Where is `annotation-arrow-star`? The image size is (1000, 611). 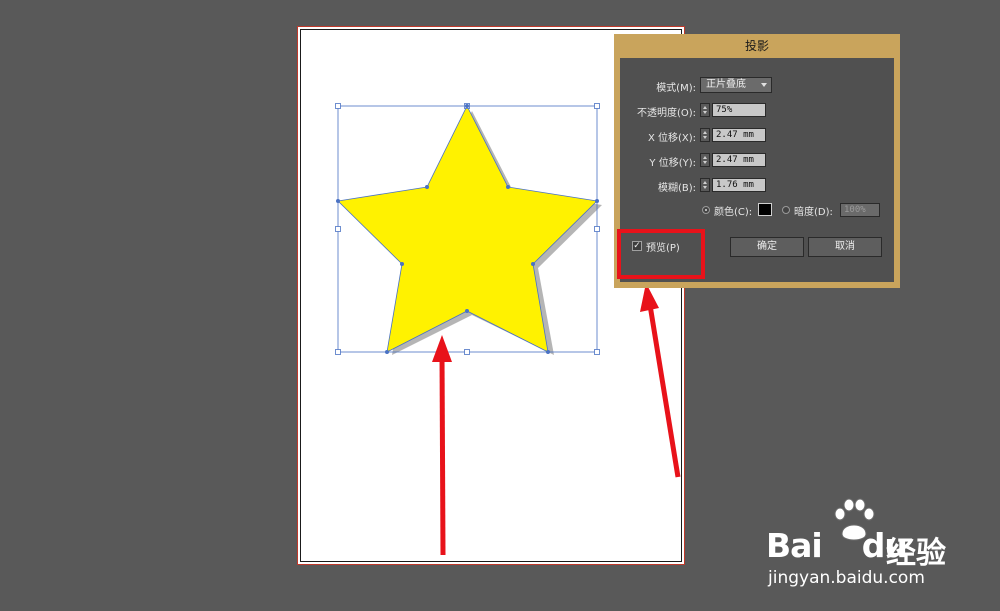 annotation-arrow-star is located at coordinates (442, 445).